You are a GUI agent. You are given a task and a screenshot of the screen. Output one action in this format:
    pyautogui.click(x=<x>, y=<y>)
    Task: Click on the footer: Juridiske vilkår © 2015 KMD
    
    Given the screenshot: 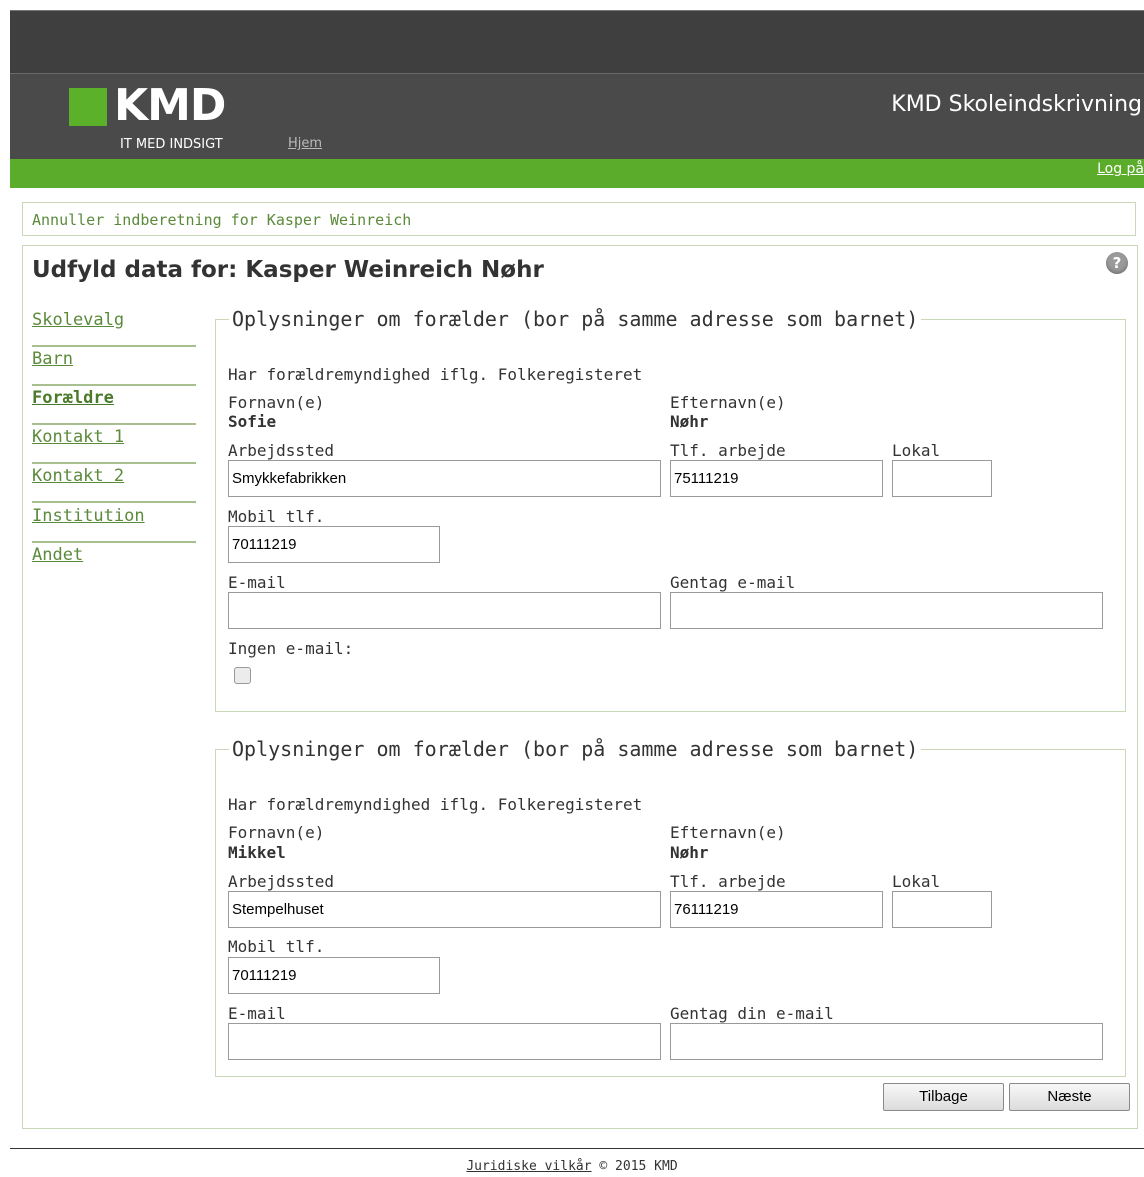 What is the action you would take?
    pyautogui.click(x=572, y=1166)
    